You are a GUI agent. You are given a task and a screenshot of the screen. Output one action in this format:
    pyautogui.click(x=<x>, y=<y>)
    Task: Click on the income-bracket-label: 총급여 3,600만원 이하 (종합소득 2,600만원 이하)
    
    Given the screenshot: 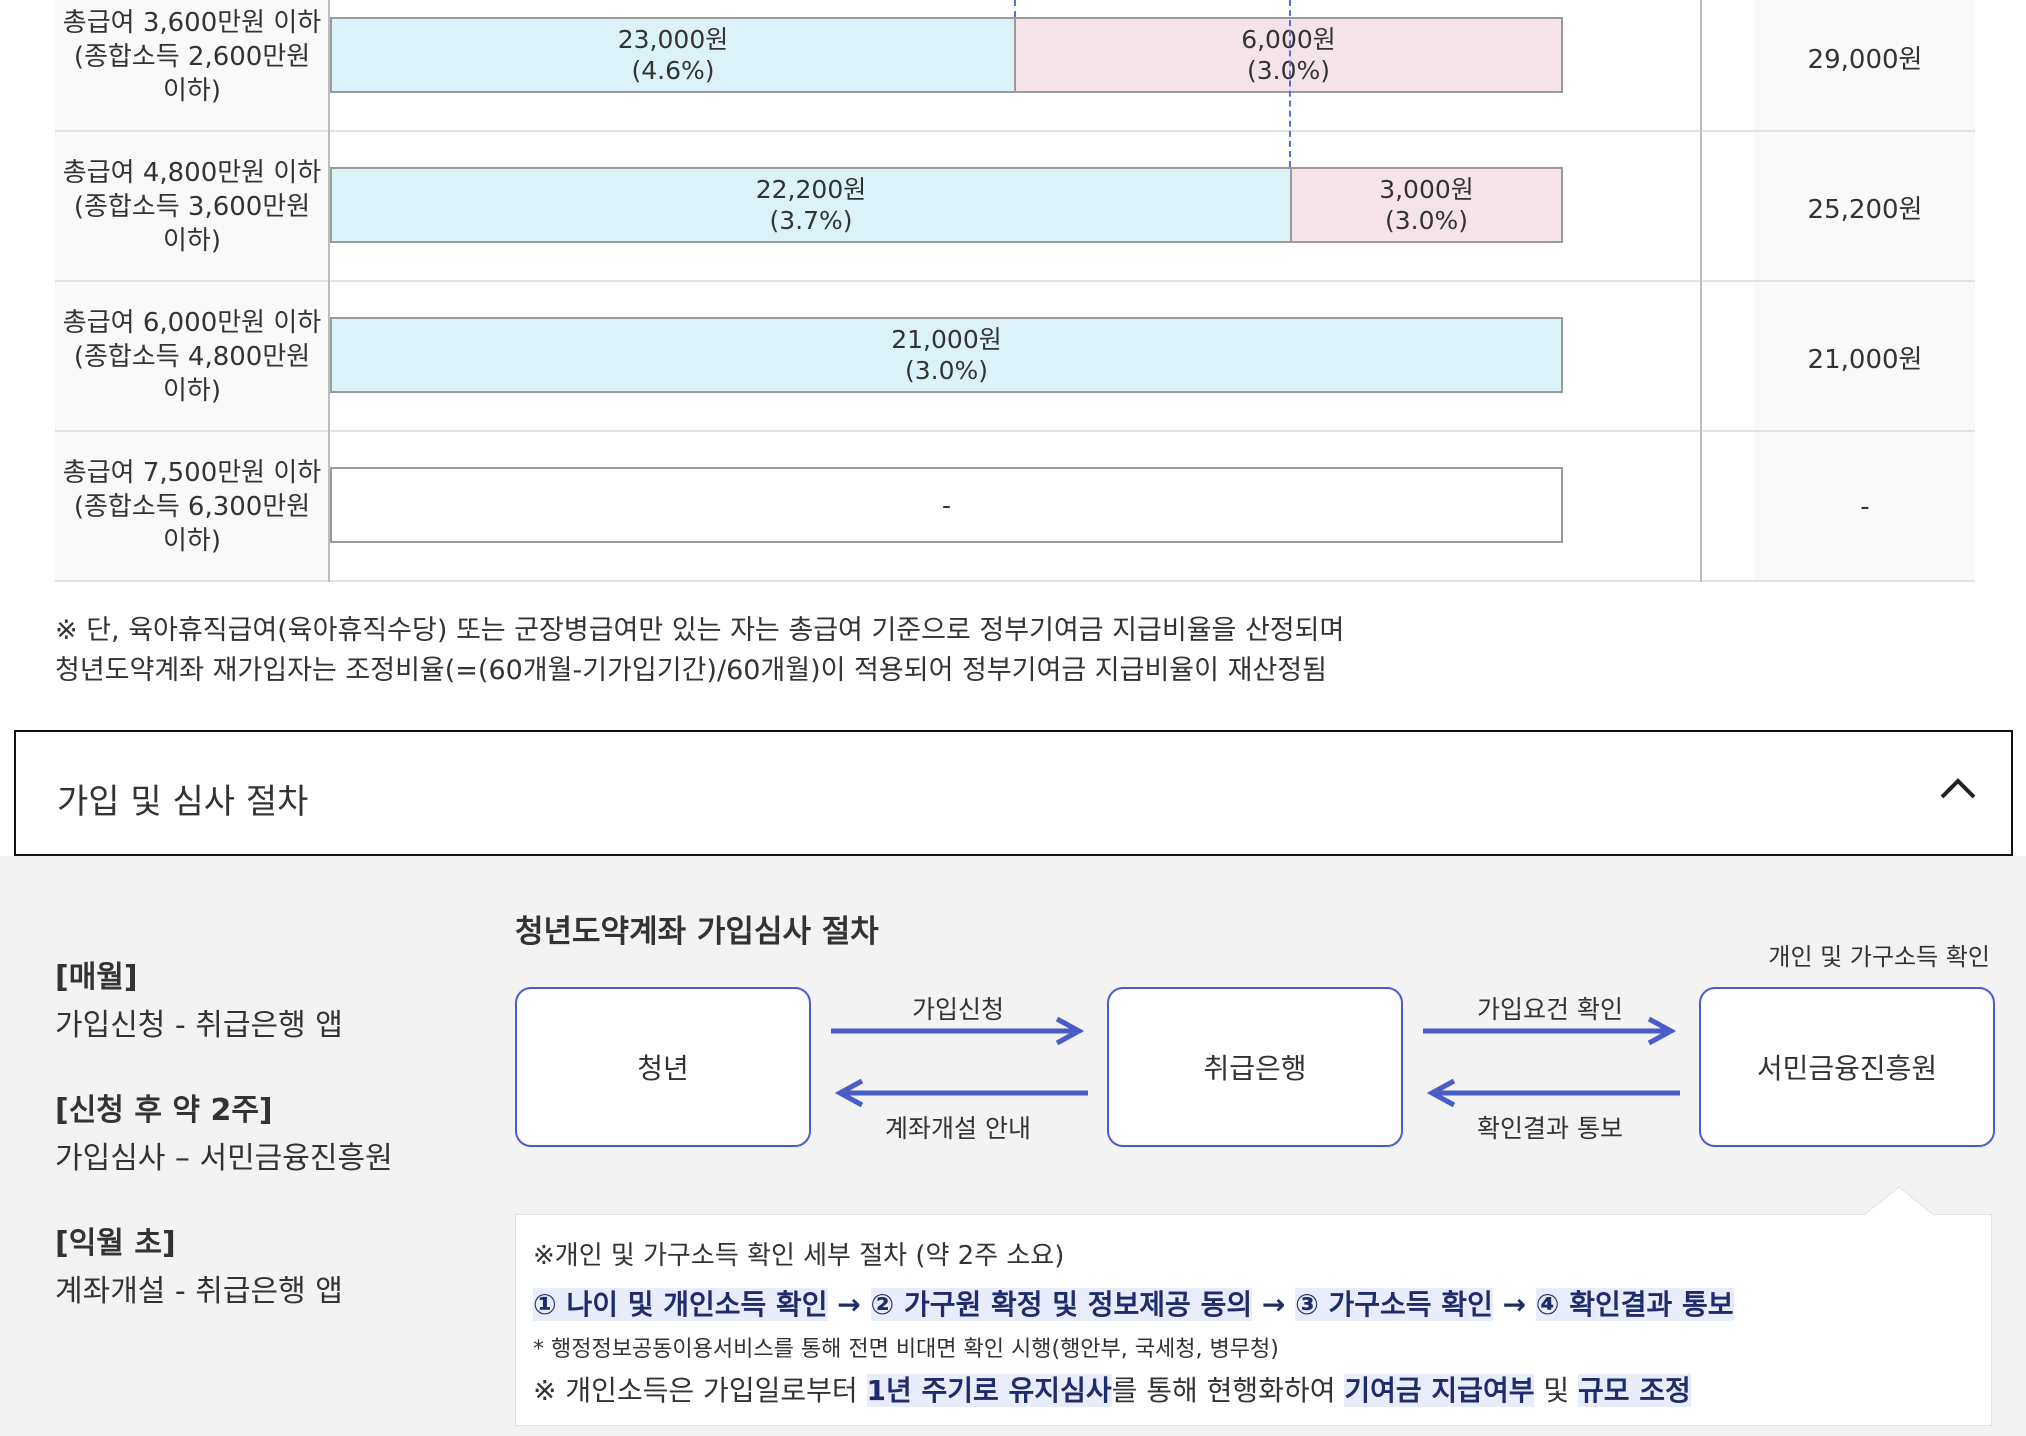 What is the action you would take?
    pyautogui.click(x=192, y=57)
    